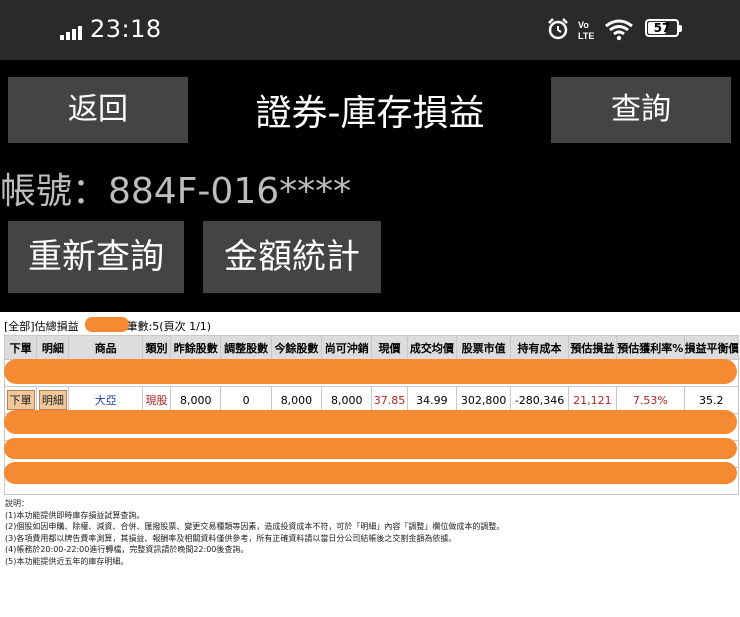 This screenshot has height=617, width=740. I want to click on battery-level: 57, so click(662, 28).